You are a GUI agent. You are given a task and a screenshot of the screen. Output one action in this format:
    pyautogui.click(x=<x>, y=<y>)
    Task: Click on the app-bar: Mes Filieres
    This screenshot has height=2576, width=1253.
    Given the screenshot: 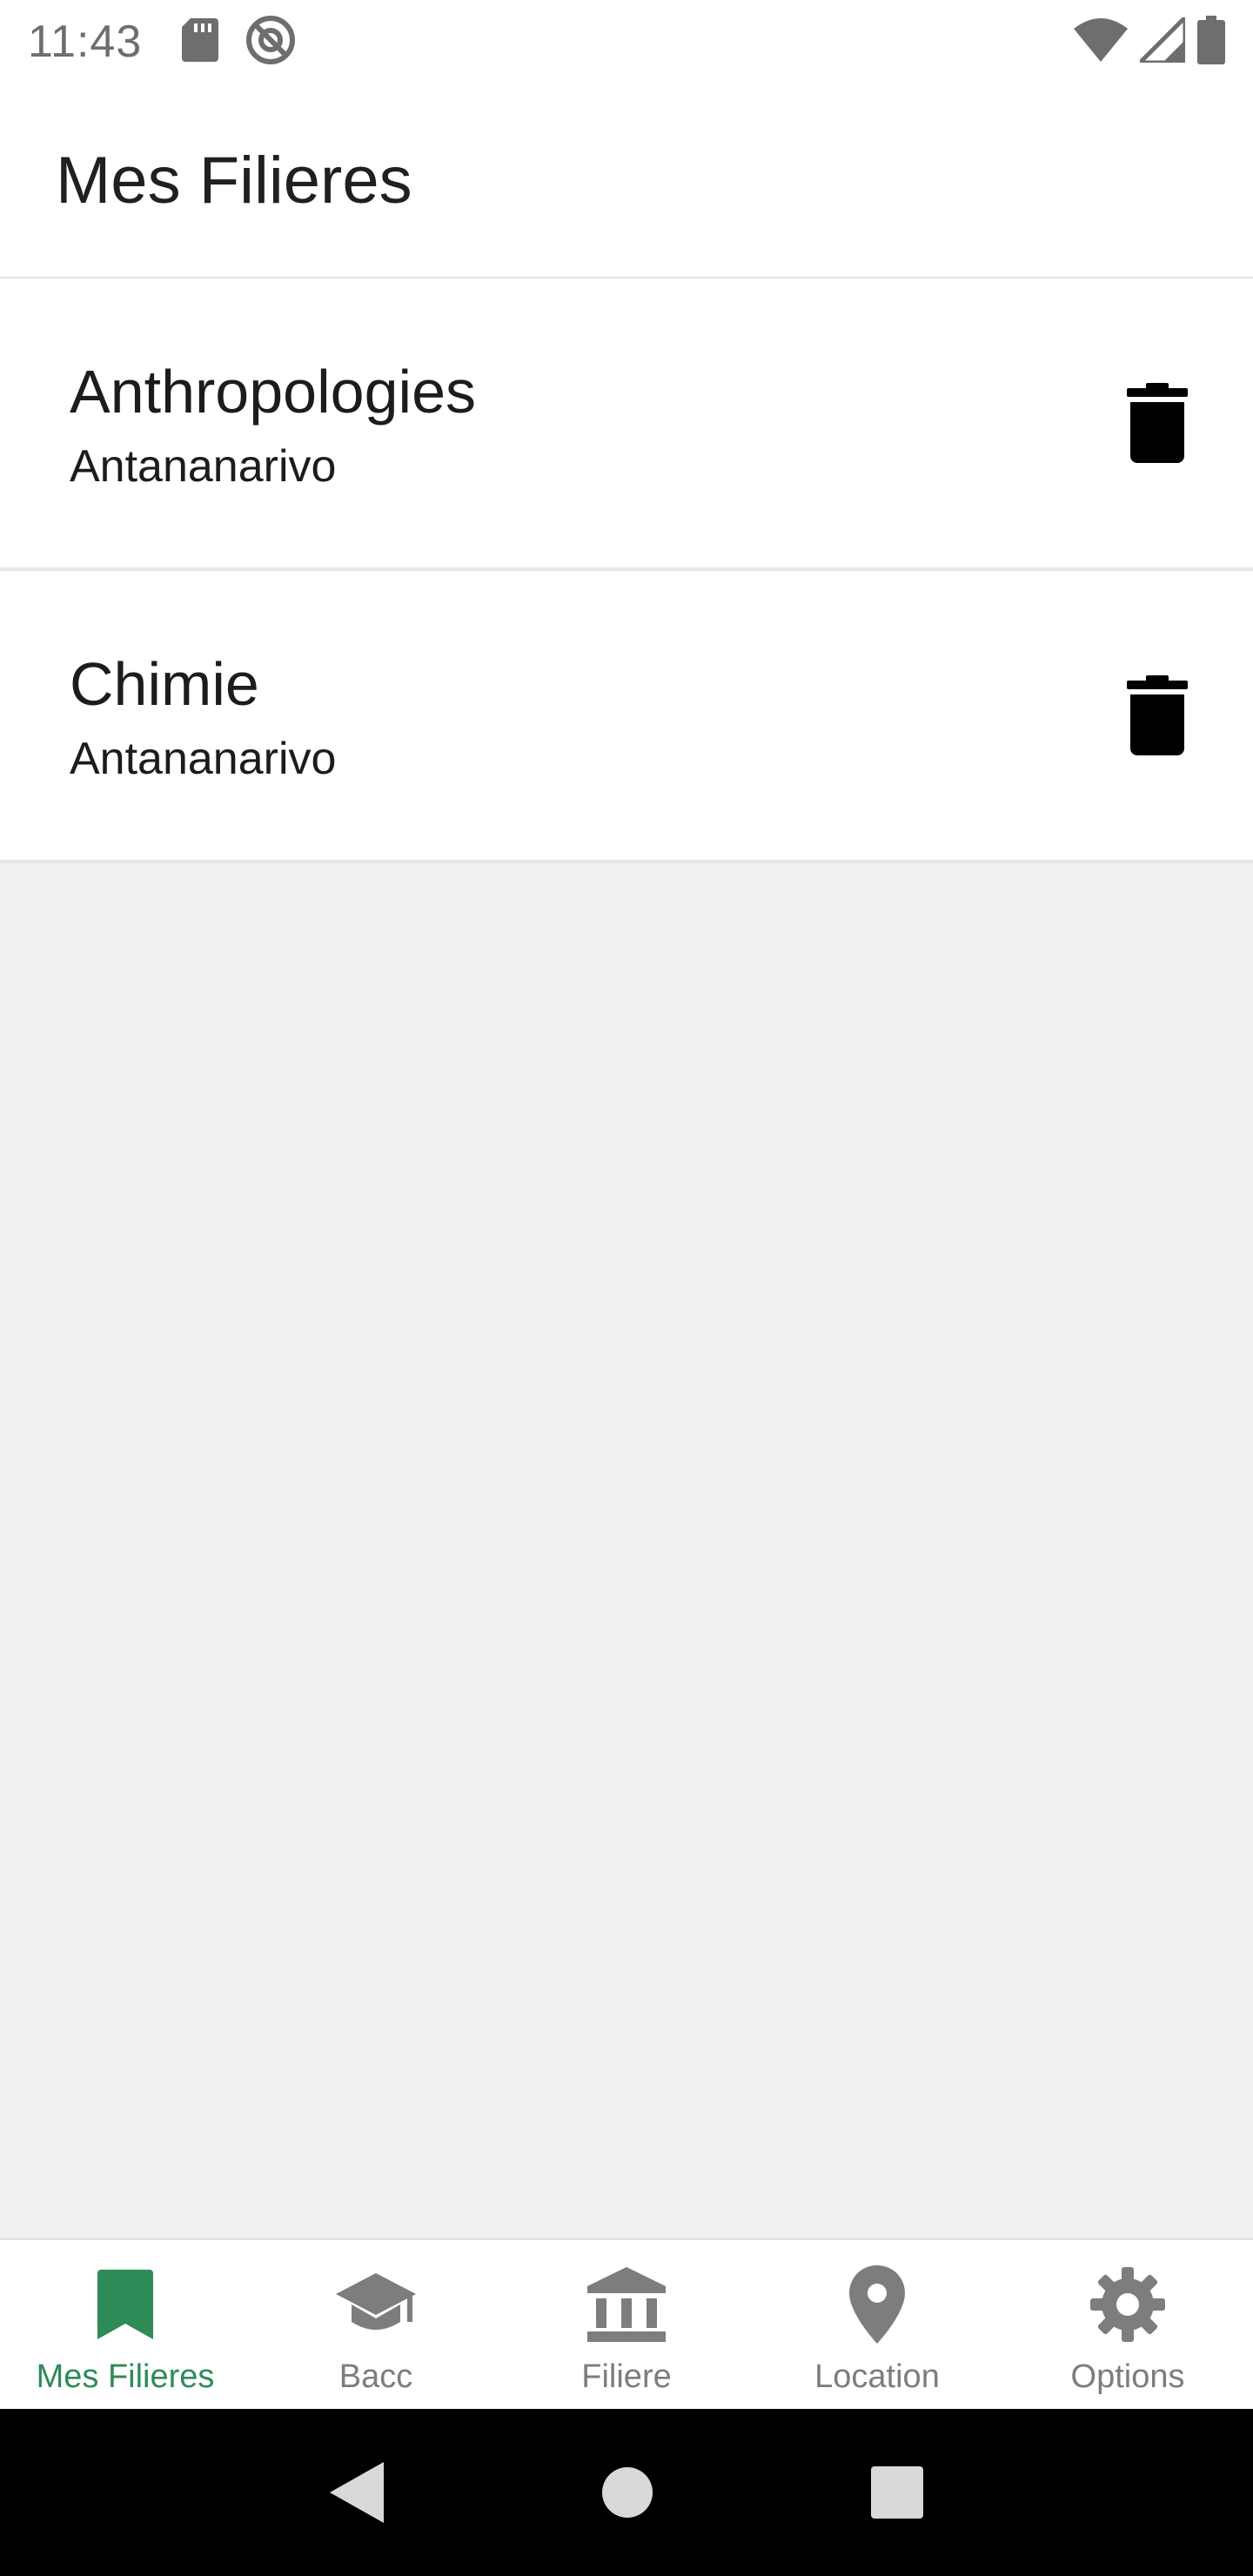 What is the action you would take?
    pyautogui.click(x=626, y=181)
    